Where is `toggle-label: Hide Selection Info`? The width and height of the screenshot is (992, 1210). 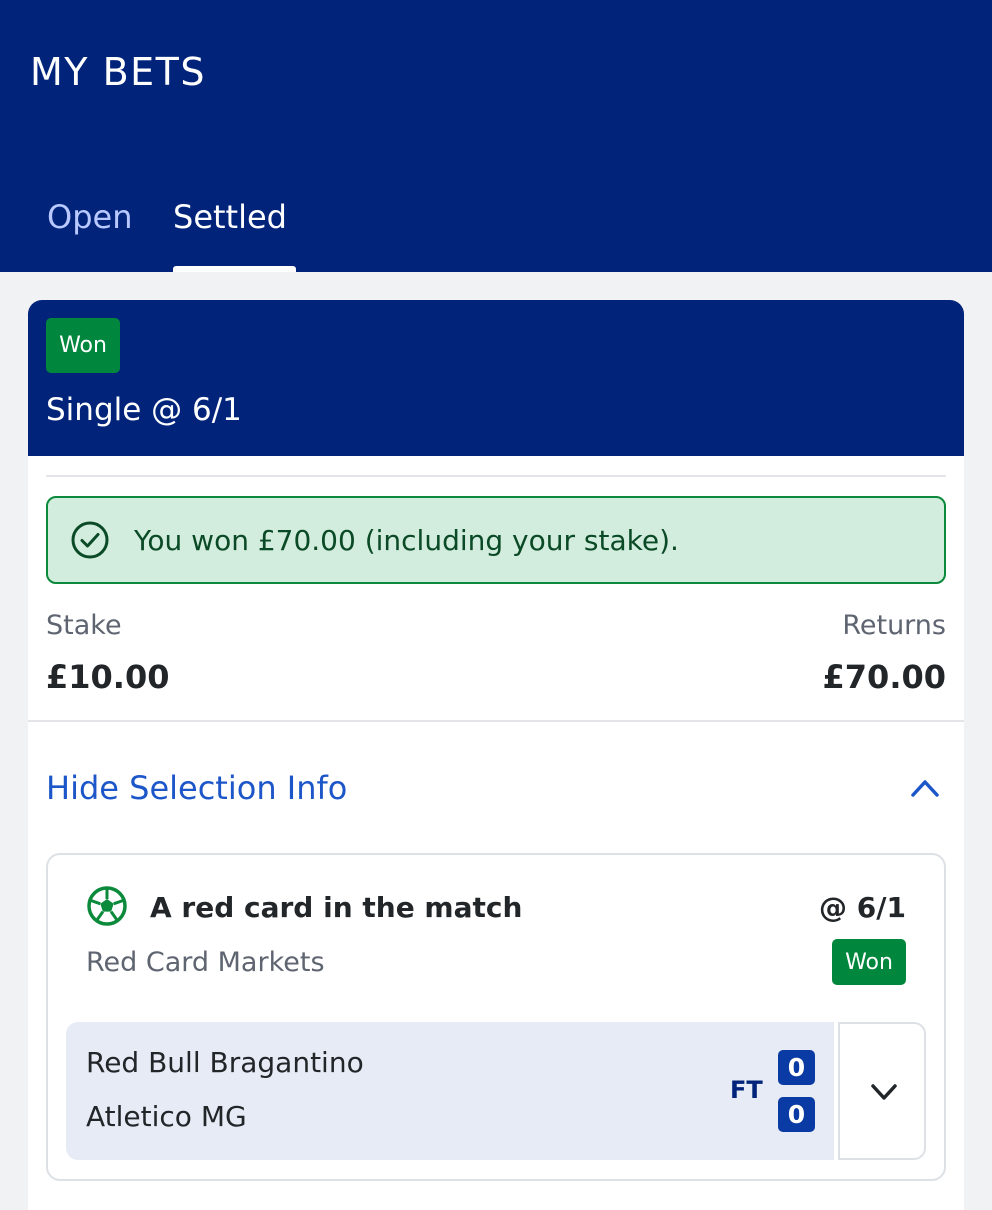
toggle-label: Hide Selection Info is located at coordinates (197, 788).